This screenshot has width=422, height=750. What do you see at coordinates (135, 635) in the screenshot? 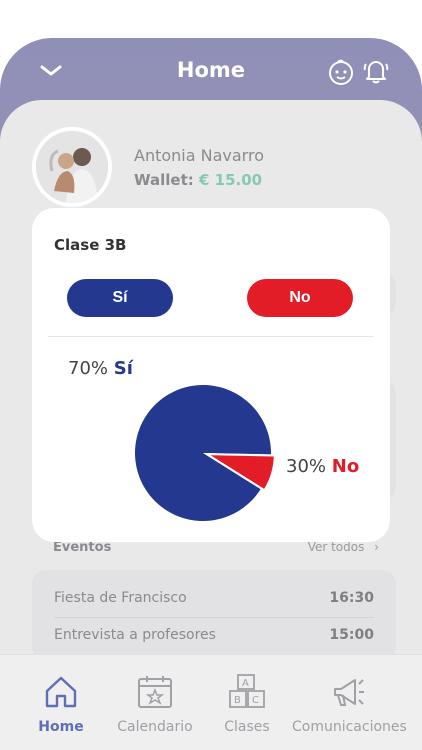
I see `event-title: Entrevista a profesores` at bounding box center [135, 635].